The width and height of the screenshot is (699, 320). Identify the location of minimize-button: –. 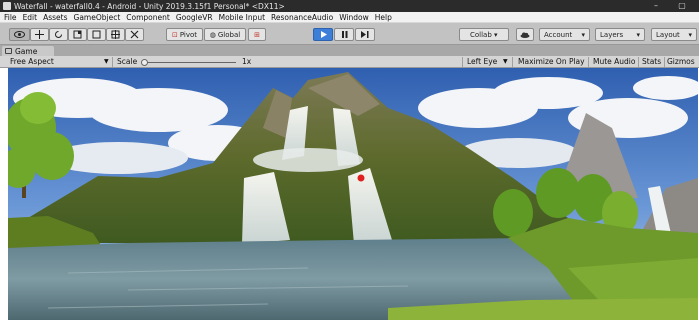
(656, 6).